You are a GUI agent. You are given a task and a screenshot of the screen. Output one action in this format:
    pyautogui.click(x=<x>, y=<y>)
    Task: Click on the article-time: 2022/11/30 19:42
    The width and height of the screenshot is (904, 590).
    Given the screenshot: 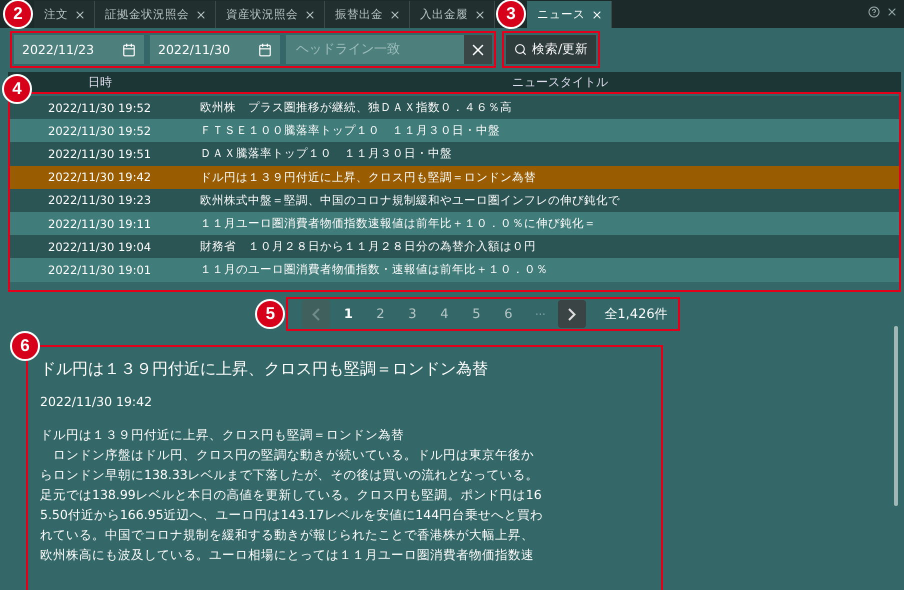 What is the action you would take?
    pyautogui.click(x=97, y=401)
    